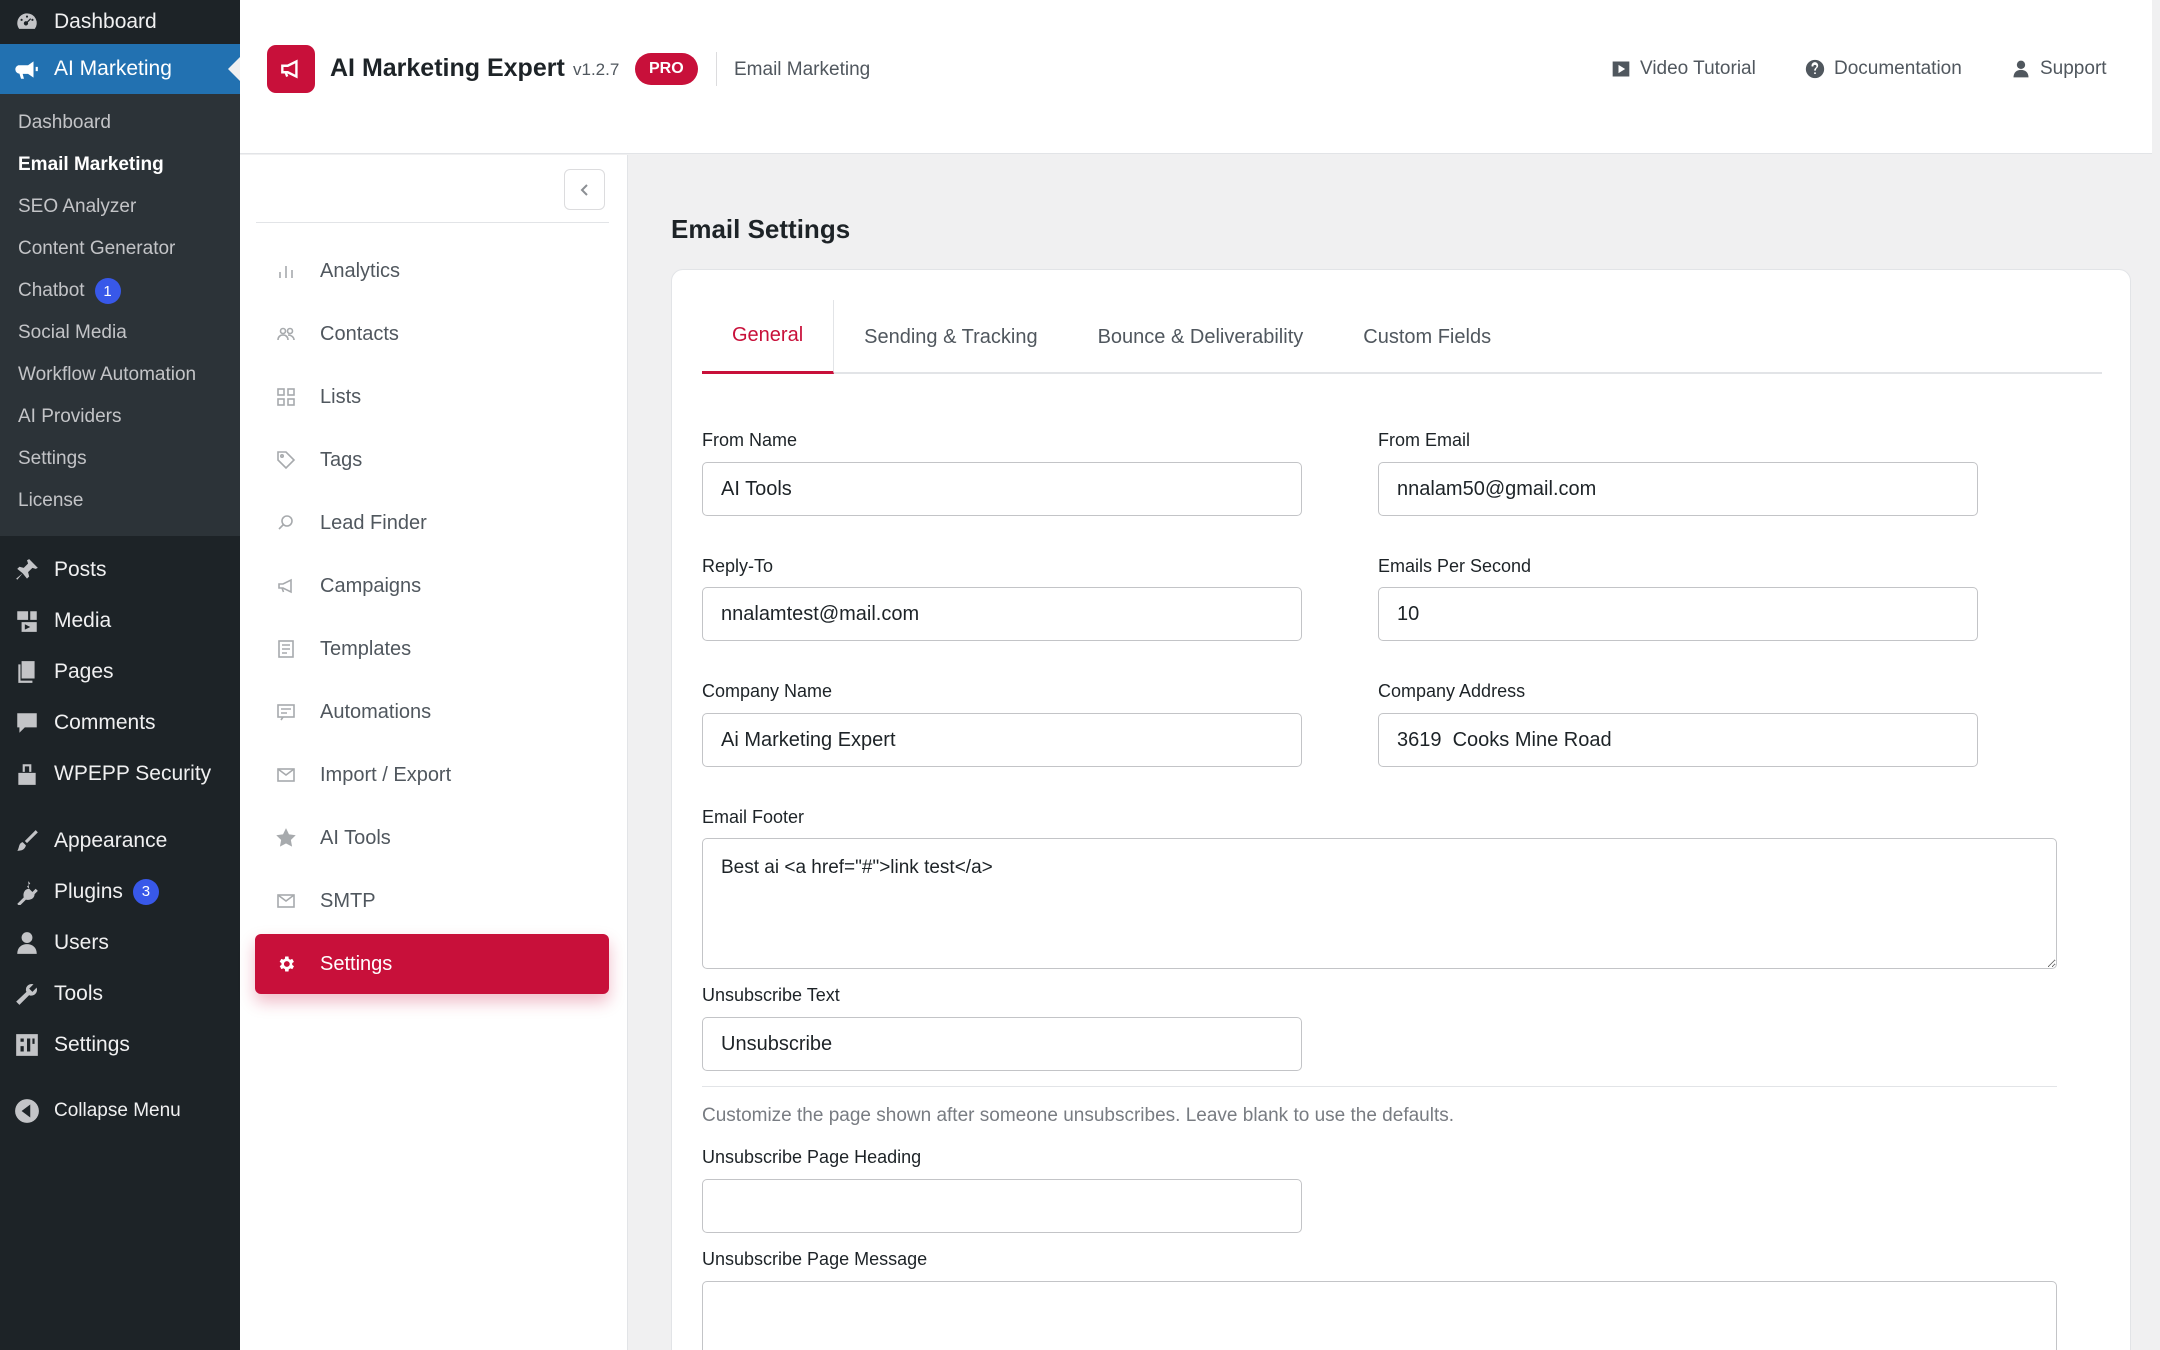 Image resolution: width=2160 pixels, height=1350 pixels. I want to click on wp-submenu-social-media: Social Media, so click(120, 333).